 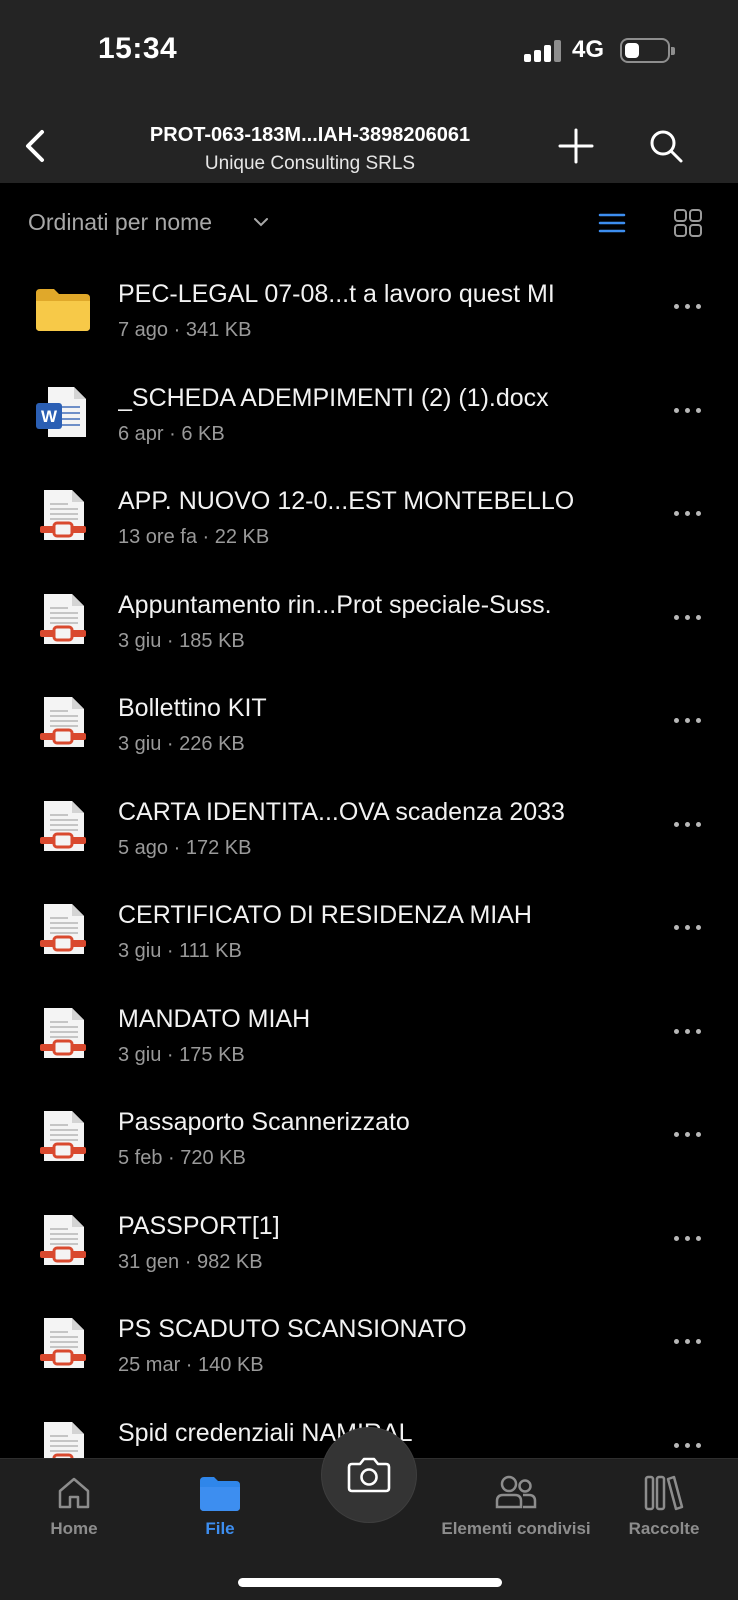 What do you see at coordinates (333, 397) in the screenshot?
I see `file-name: _SCHEDA ADEMPIMENTI (2) (1).docx` at bounding box center [333, 397].